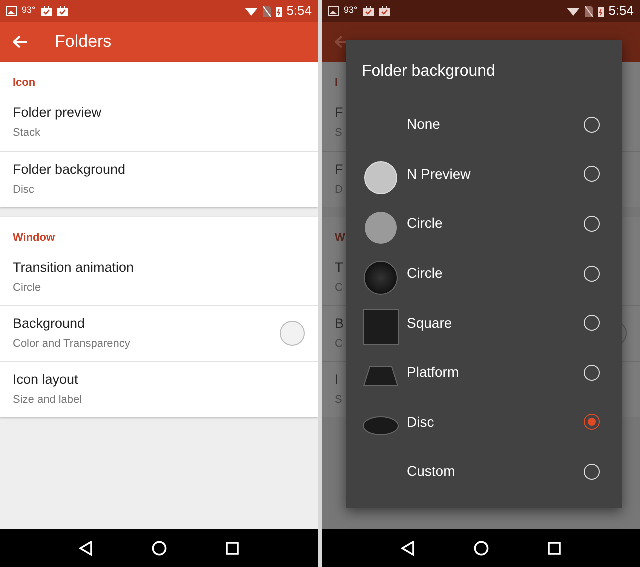  Describe the element at coordinates (381, 327) in the screenshot. I see `square-icon` at that location.